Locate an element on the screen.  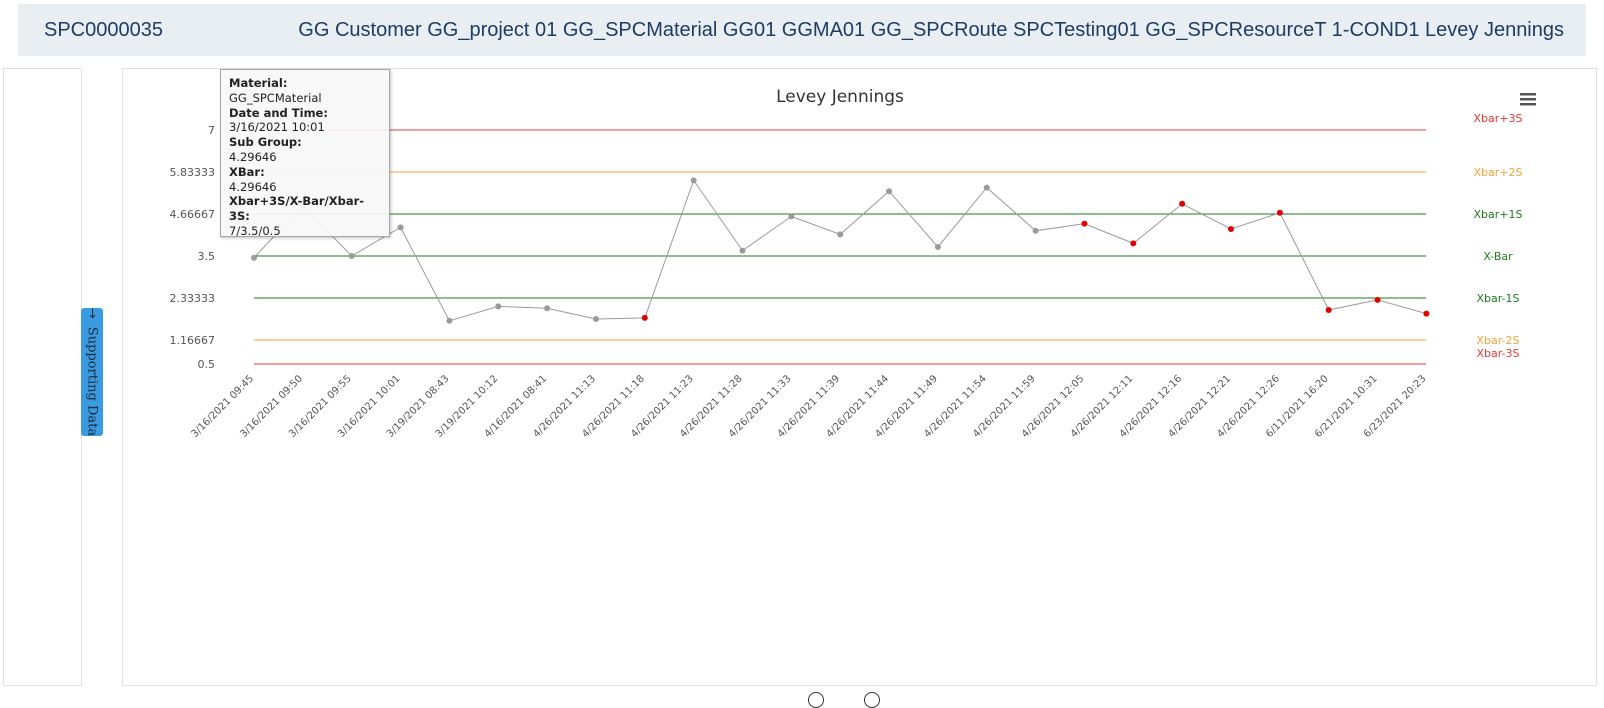
scroll-circle-left is located at coordinates (816, 700).